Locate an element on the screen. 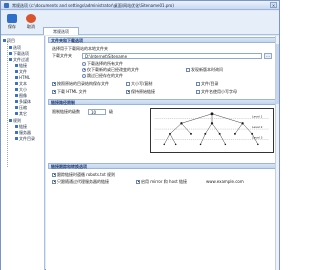 This screenshot has height=270, width=320. tree-item-server: 服务器 is located at coordinates (23, 132).